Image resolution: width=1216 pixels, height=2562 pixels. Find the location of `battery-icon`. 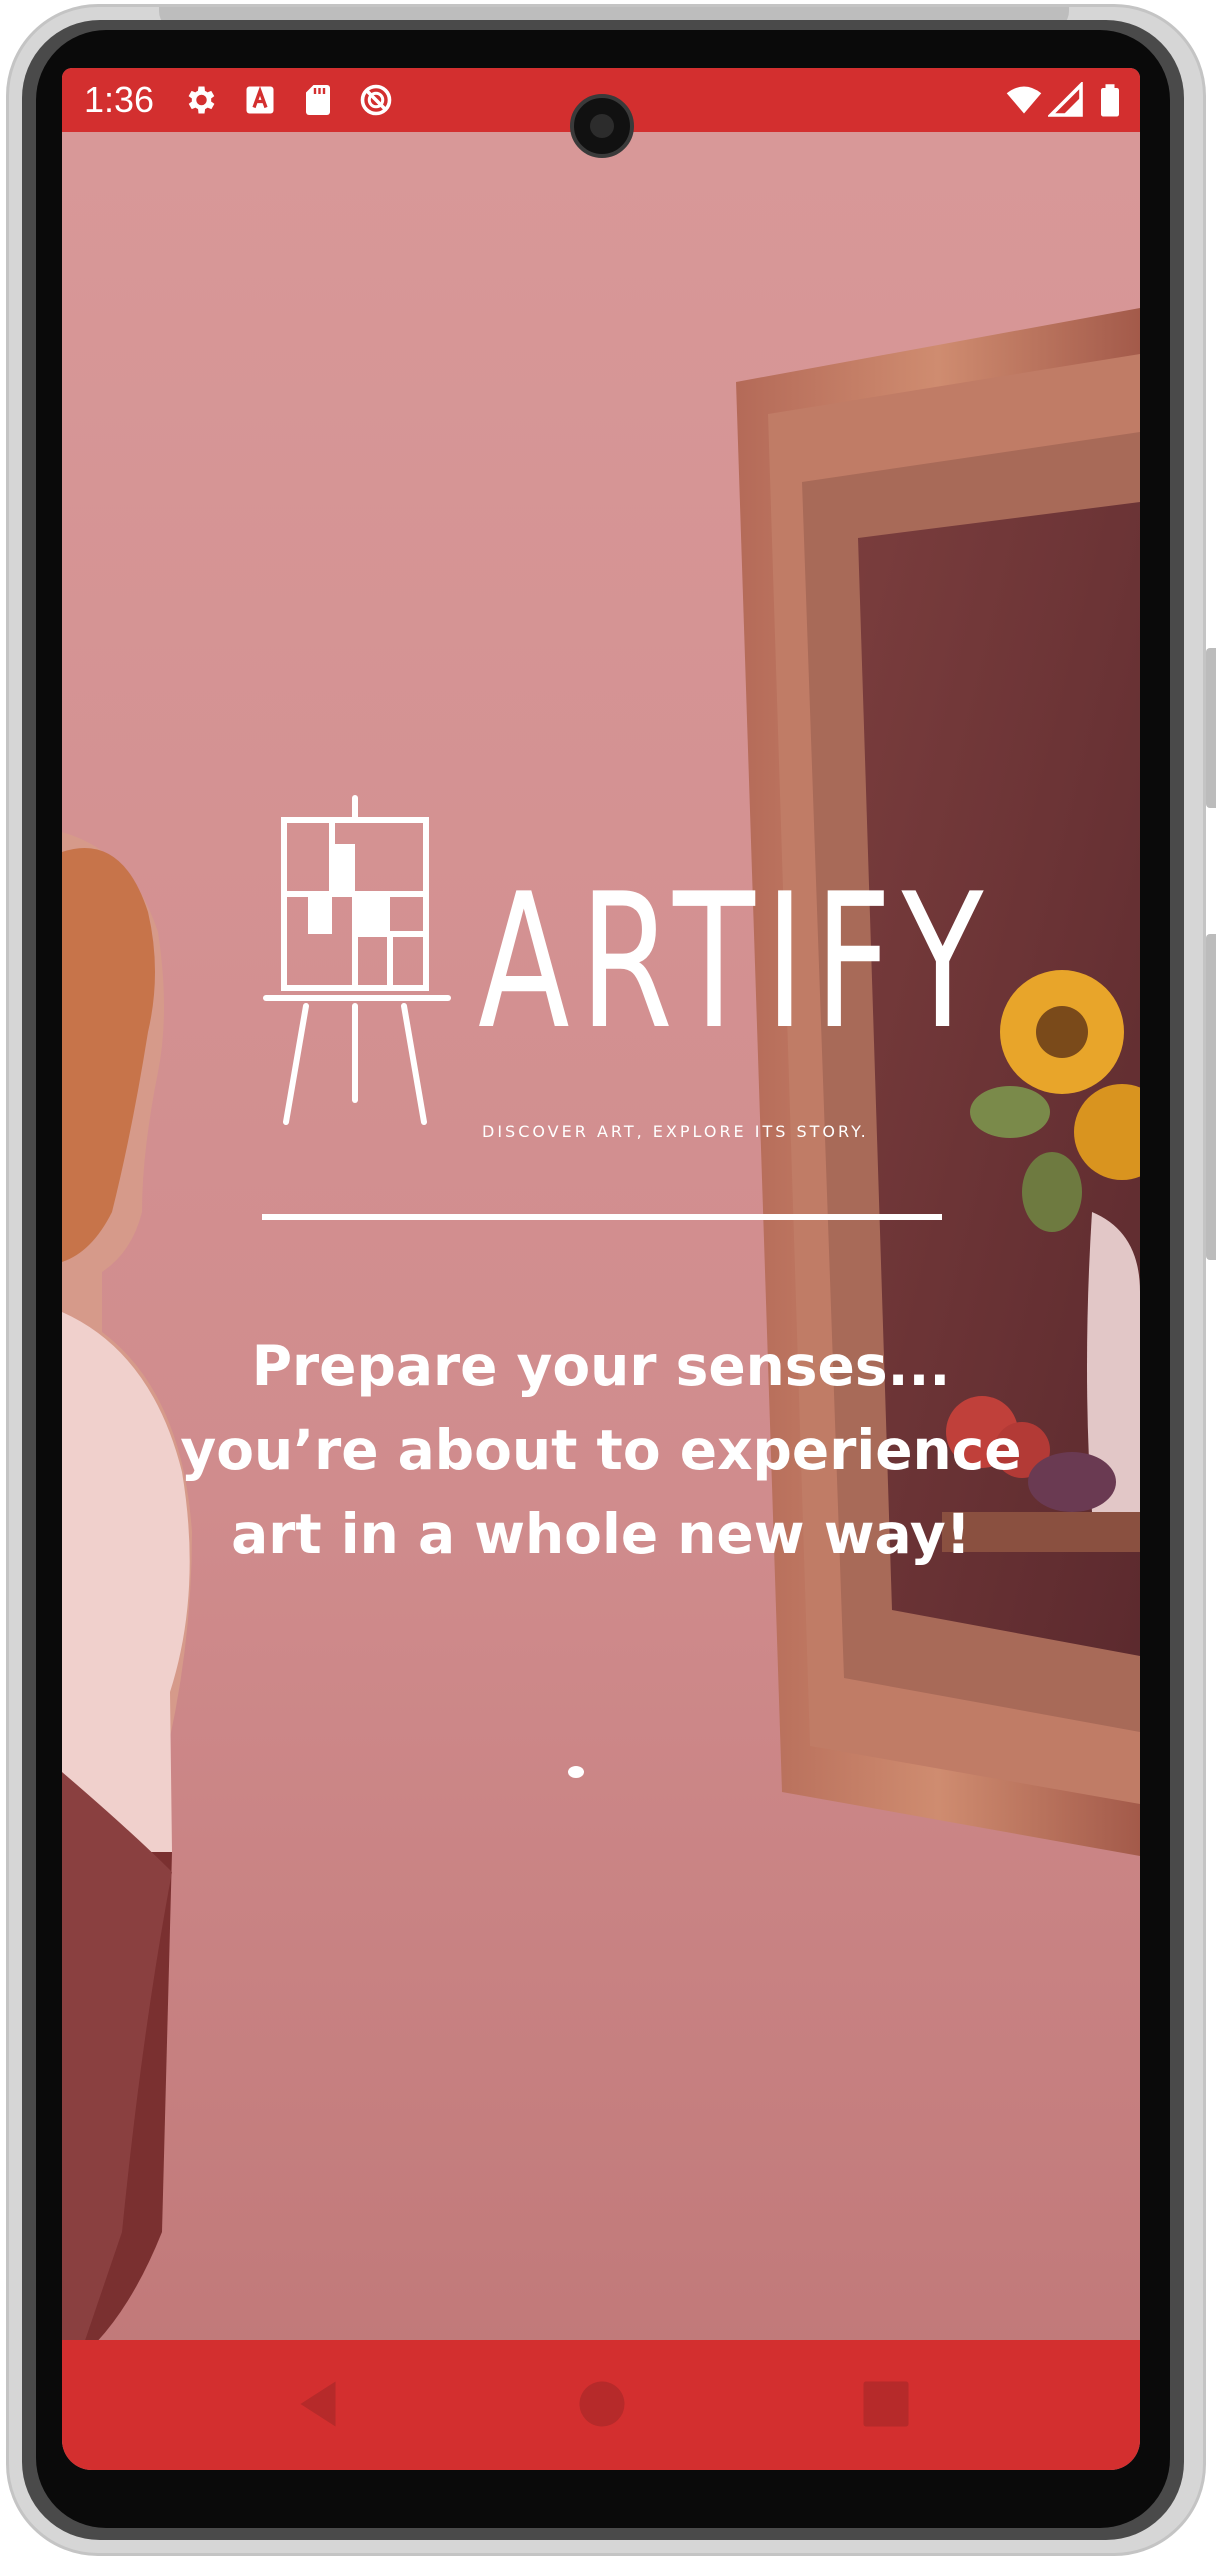

battery-icon is located at coordinates (1110, 100).